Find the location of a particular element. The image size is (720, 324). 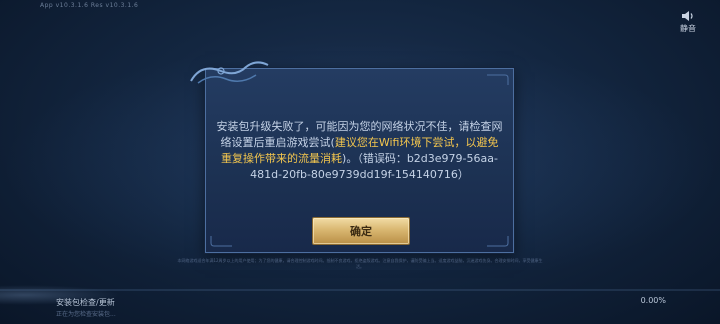

progress-percent: 0.00% is located at coordinates (653, 300).